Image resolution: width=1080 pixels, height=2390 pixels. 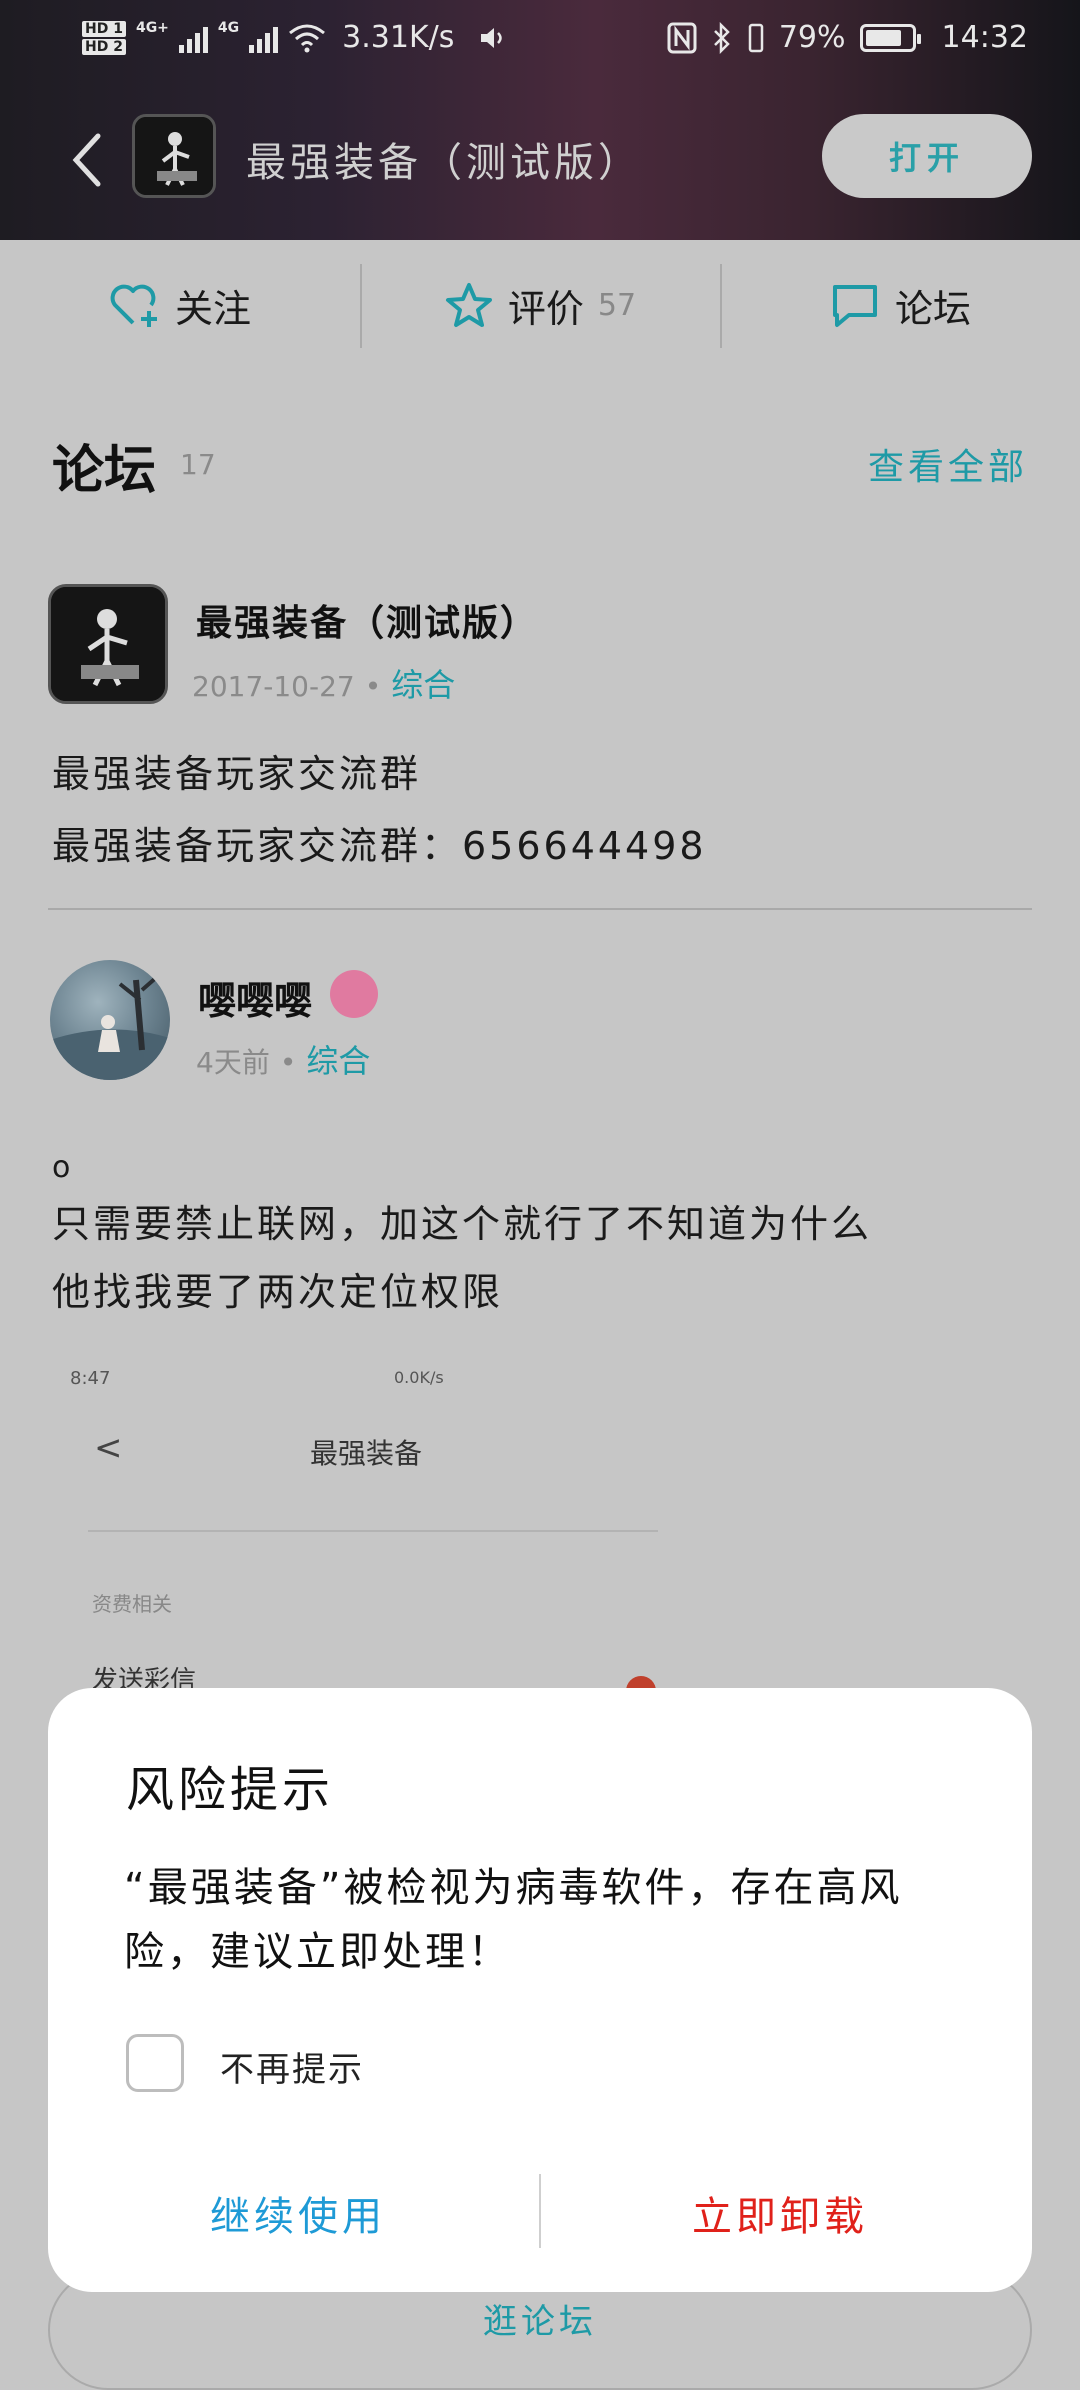 I want to click on post1-author: 最强装备（测试版）, so click(x=367, y=620).